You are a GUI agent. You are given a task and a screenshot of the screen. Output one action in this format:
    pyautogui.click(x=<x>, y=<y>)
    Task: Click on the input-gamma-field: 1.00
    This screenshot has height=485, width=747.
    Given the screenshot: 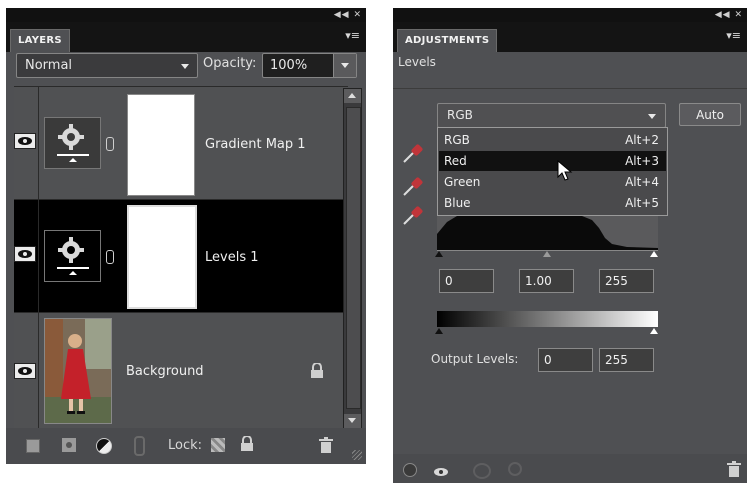 What is the action you would take?
    pyautogui.click(x=546, y=281)
    